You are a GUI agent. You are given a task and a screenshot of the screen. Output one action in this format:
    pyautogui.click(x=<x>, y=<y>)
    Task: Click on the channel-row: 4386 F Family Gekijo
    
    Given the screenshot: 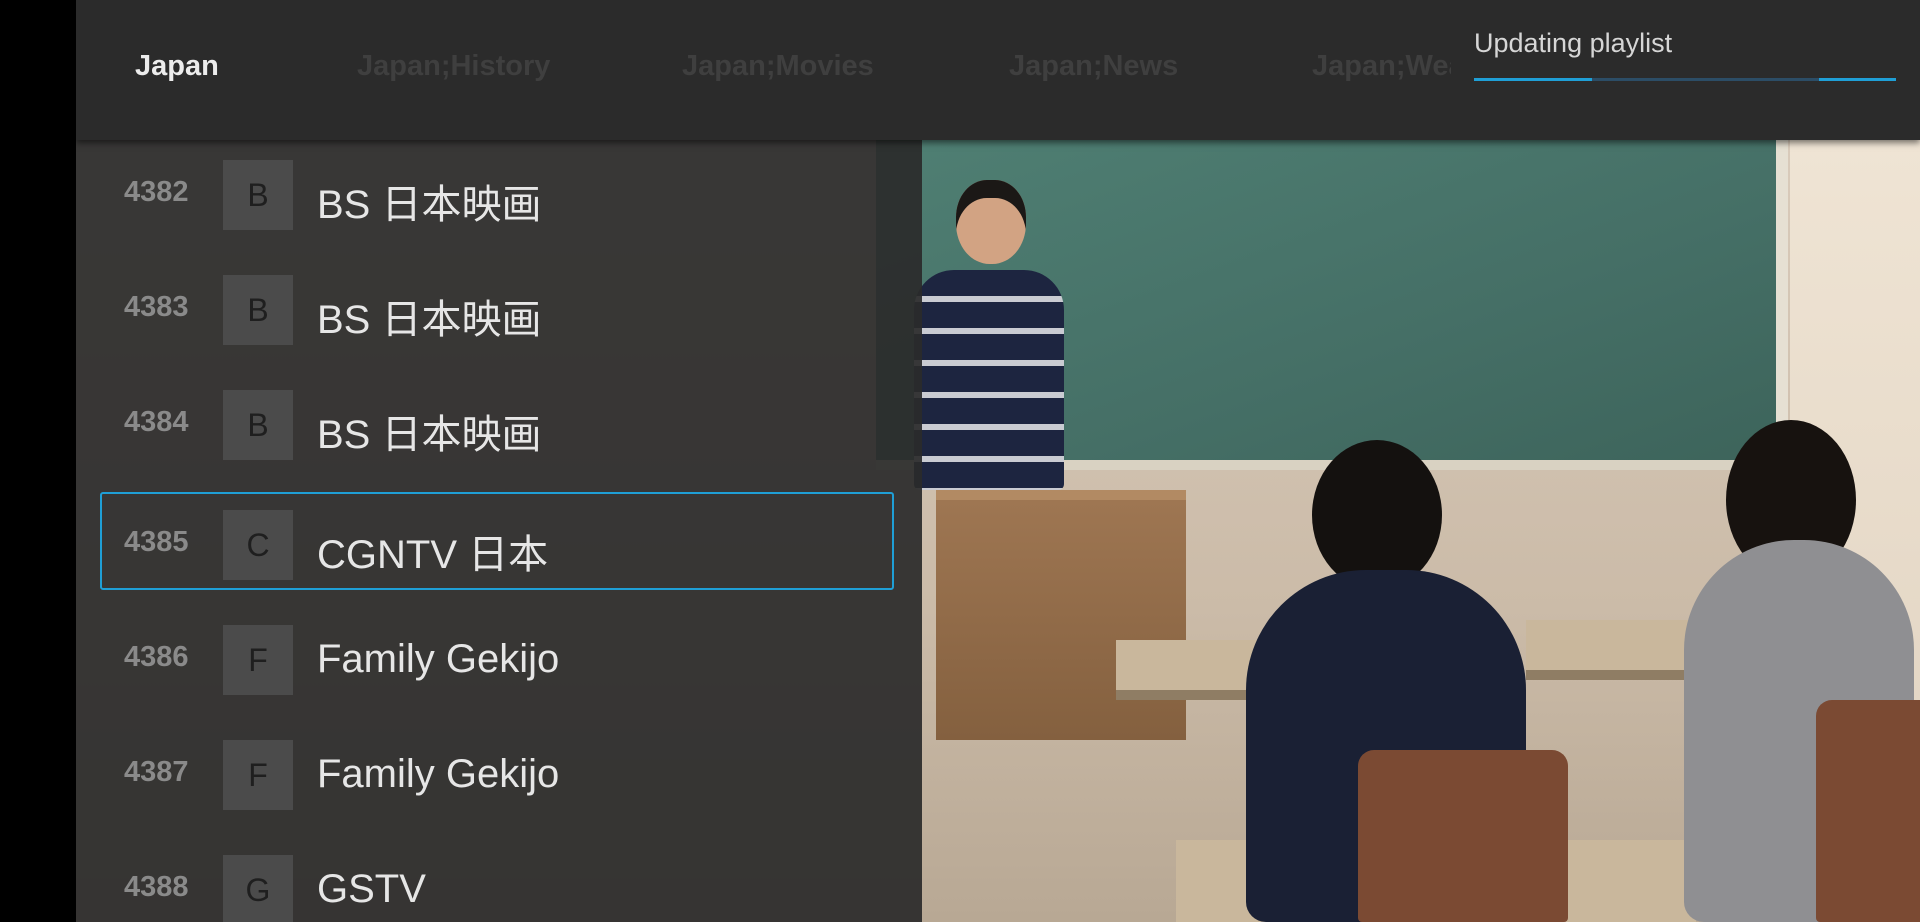 What is the action you would take?
    pyautogui.click(x=499, y=657)
    